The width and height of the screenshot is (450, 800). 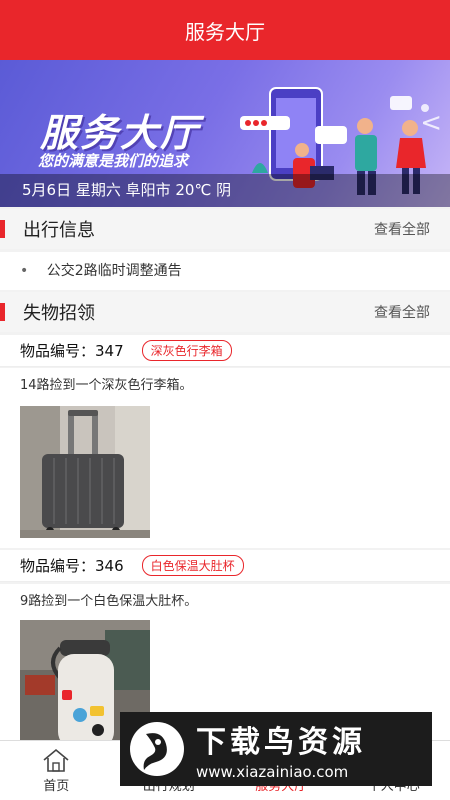 I want to click on notice-text: 公交2路临时调整通告, so click(x=114, y=271).